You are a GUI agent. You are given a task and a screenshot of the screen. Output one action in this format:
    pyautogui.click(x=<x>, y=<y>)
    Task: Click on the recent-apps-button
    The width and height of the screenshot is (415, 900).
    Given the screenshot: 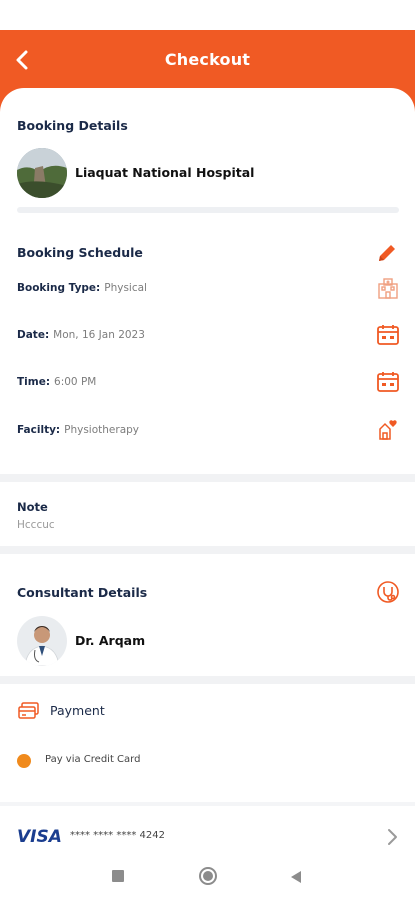 What is the action you would take?
    pyautogui.click(x=118, y=876)
    